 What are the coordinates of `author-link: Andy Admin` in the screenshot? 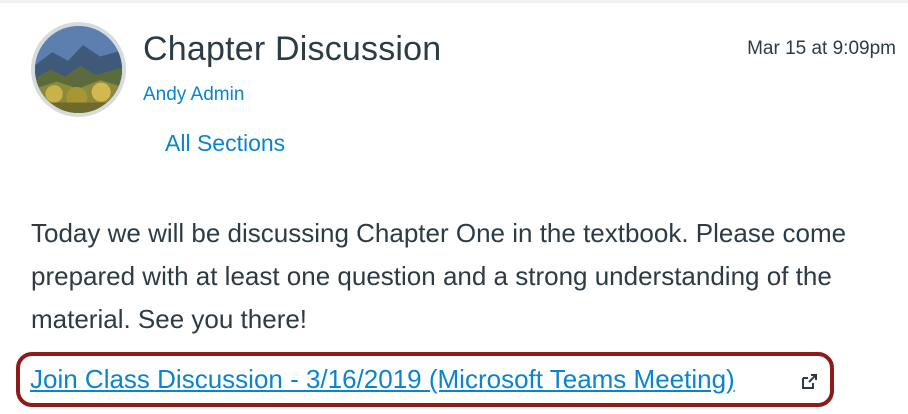 It's located at (193, 95).